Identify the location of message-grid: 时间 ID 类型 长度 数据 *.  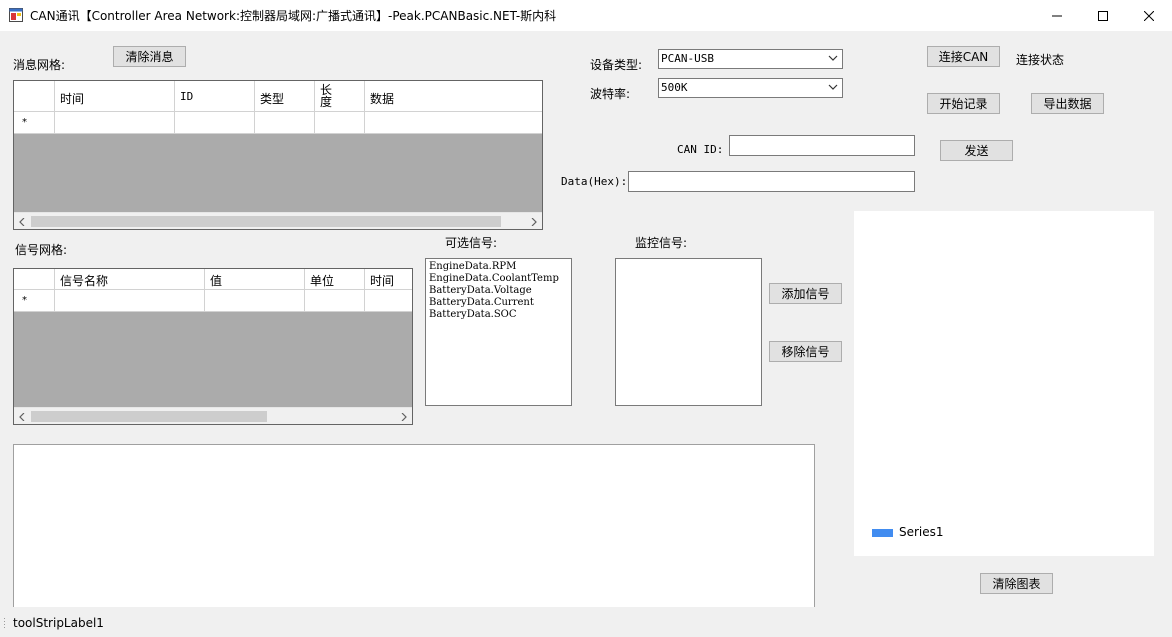
(278, 155).